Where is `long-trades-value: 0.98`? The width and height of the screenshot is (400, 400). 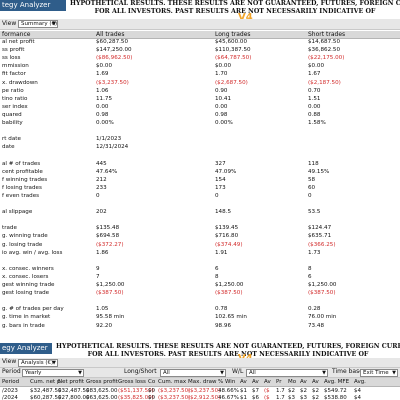 long-trades-value: 0.98 is located at coordinates (221, 114).